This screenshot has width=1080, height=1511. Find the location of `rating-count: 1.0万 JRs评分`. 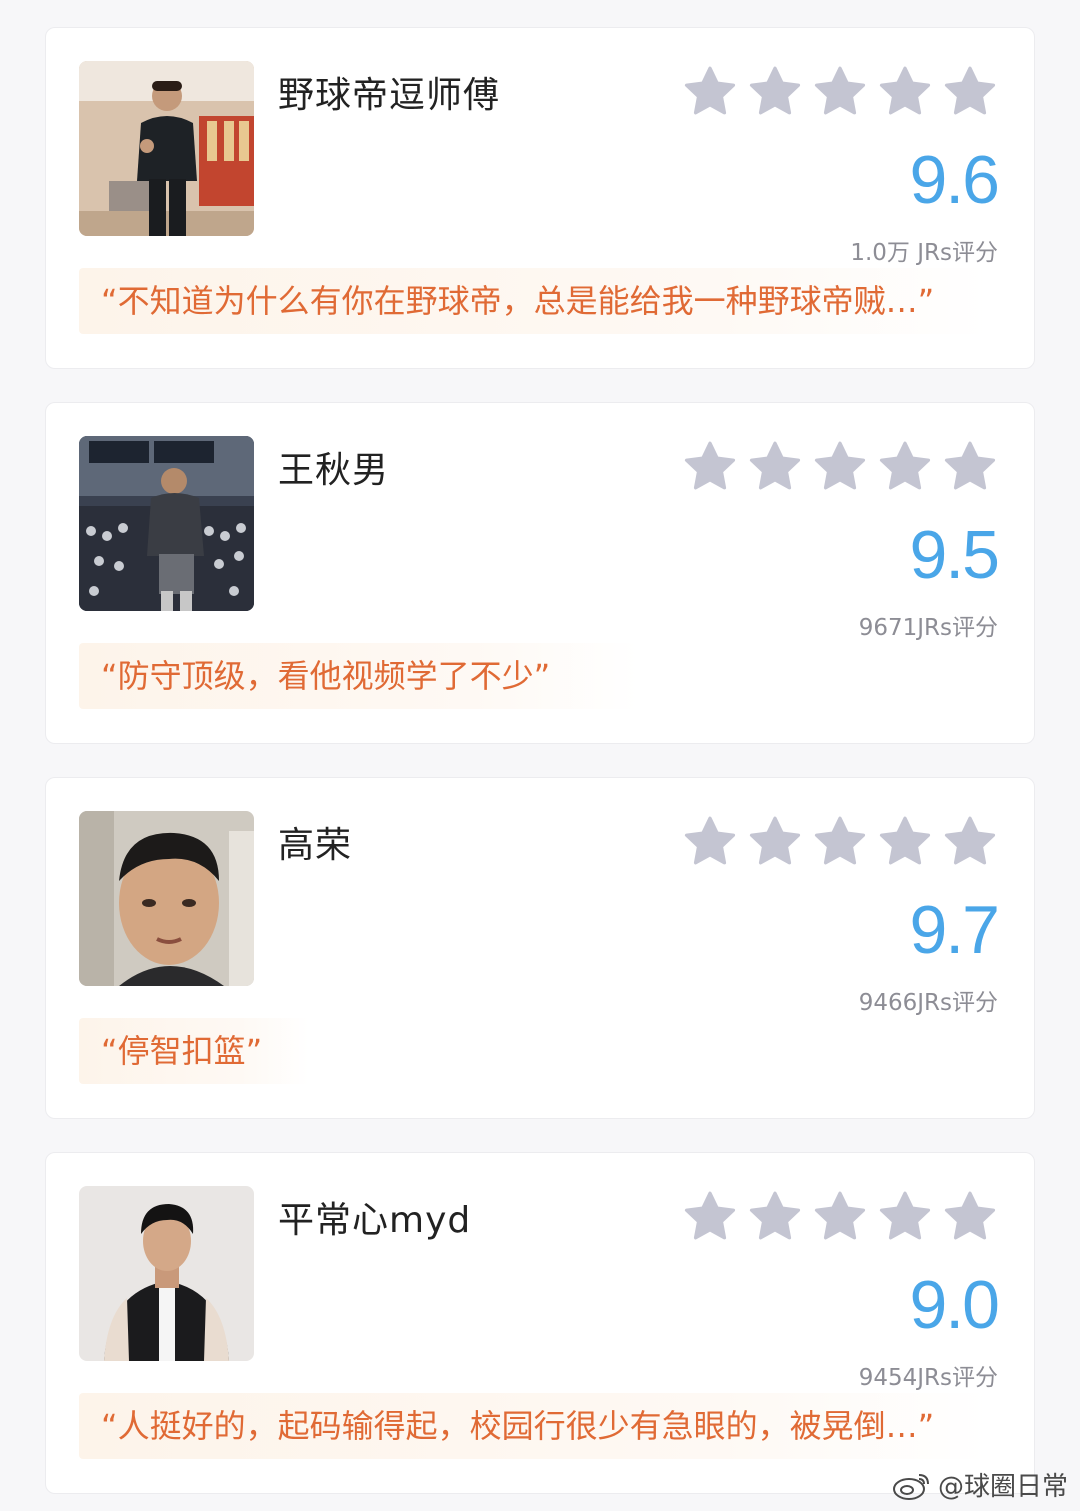

rating-count: 1.0万 JRs评分 is located at coordinates (924, 253).